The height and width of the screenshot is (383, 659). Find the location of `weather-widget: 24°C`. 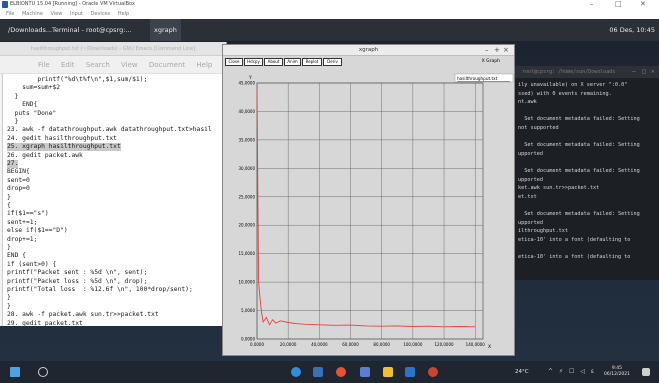

weather-widget: 24°C is located at coordinates (522, 372).